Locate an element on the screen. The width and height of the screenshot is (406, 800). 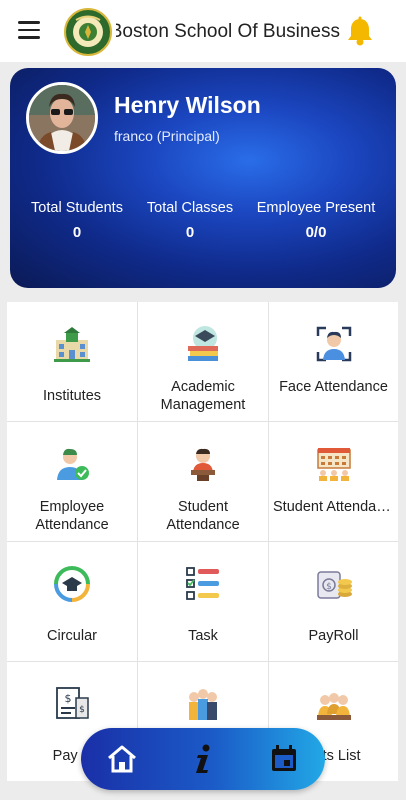
info-icon is located at coordinates (203, 759).